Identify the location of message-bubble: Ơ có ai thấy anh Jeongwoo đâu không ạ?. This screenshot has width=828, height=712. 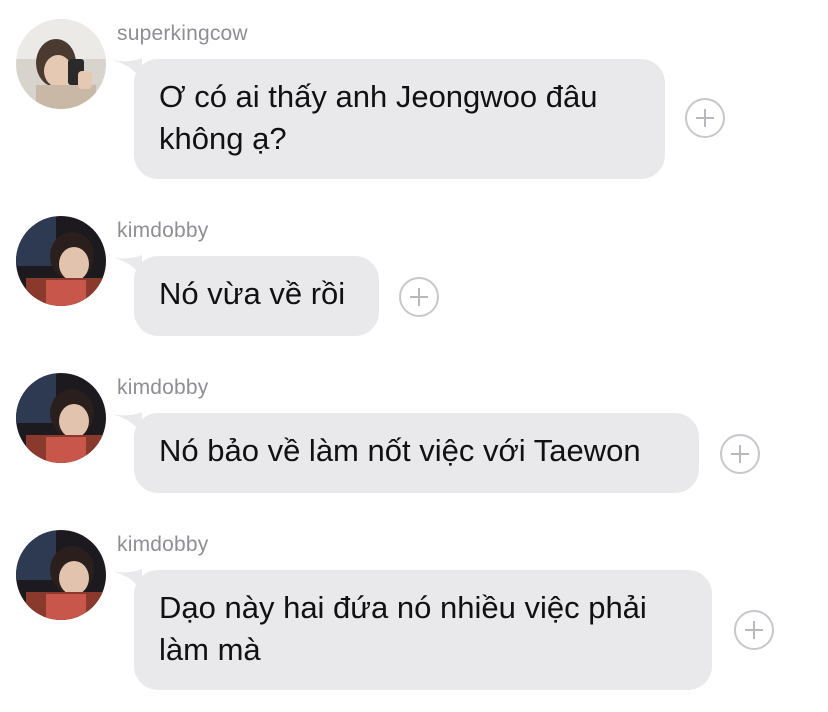
(399, 119).